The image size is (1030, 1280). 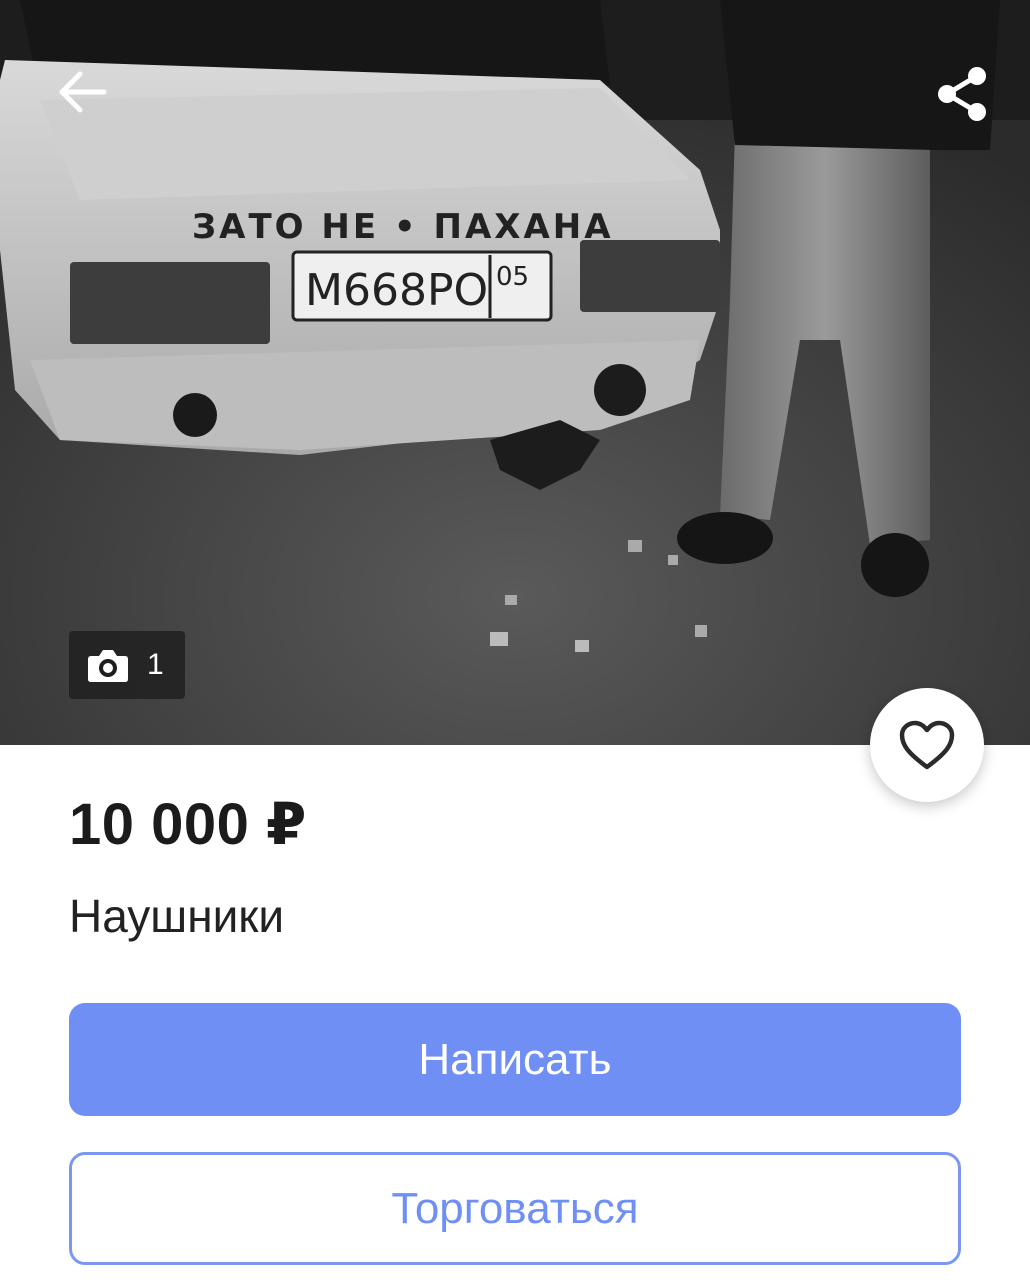 I want to click on camera-icon, so click(x=109, y=665).